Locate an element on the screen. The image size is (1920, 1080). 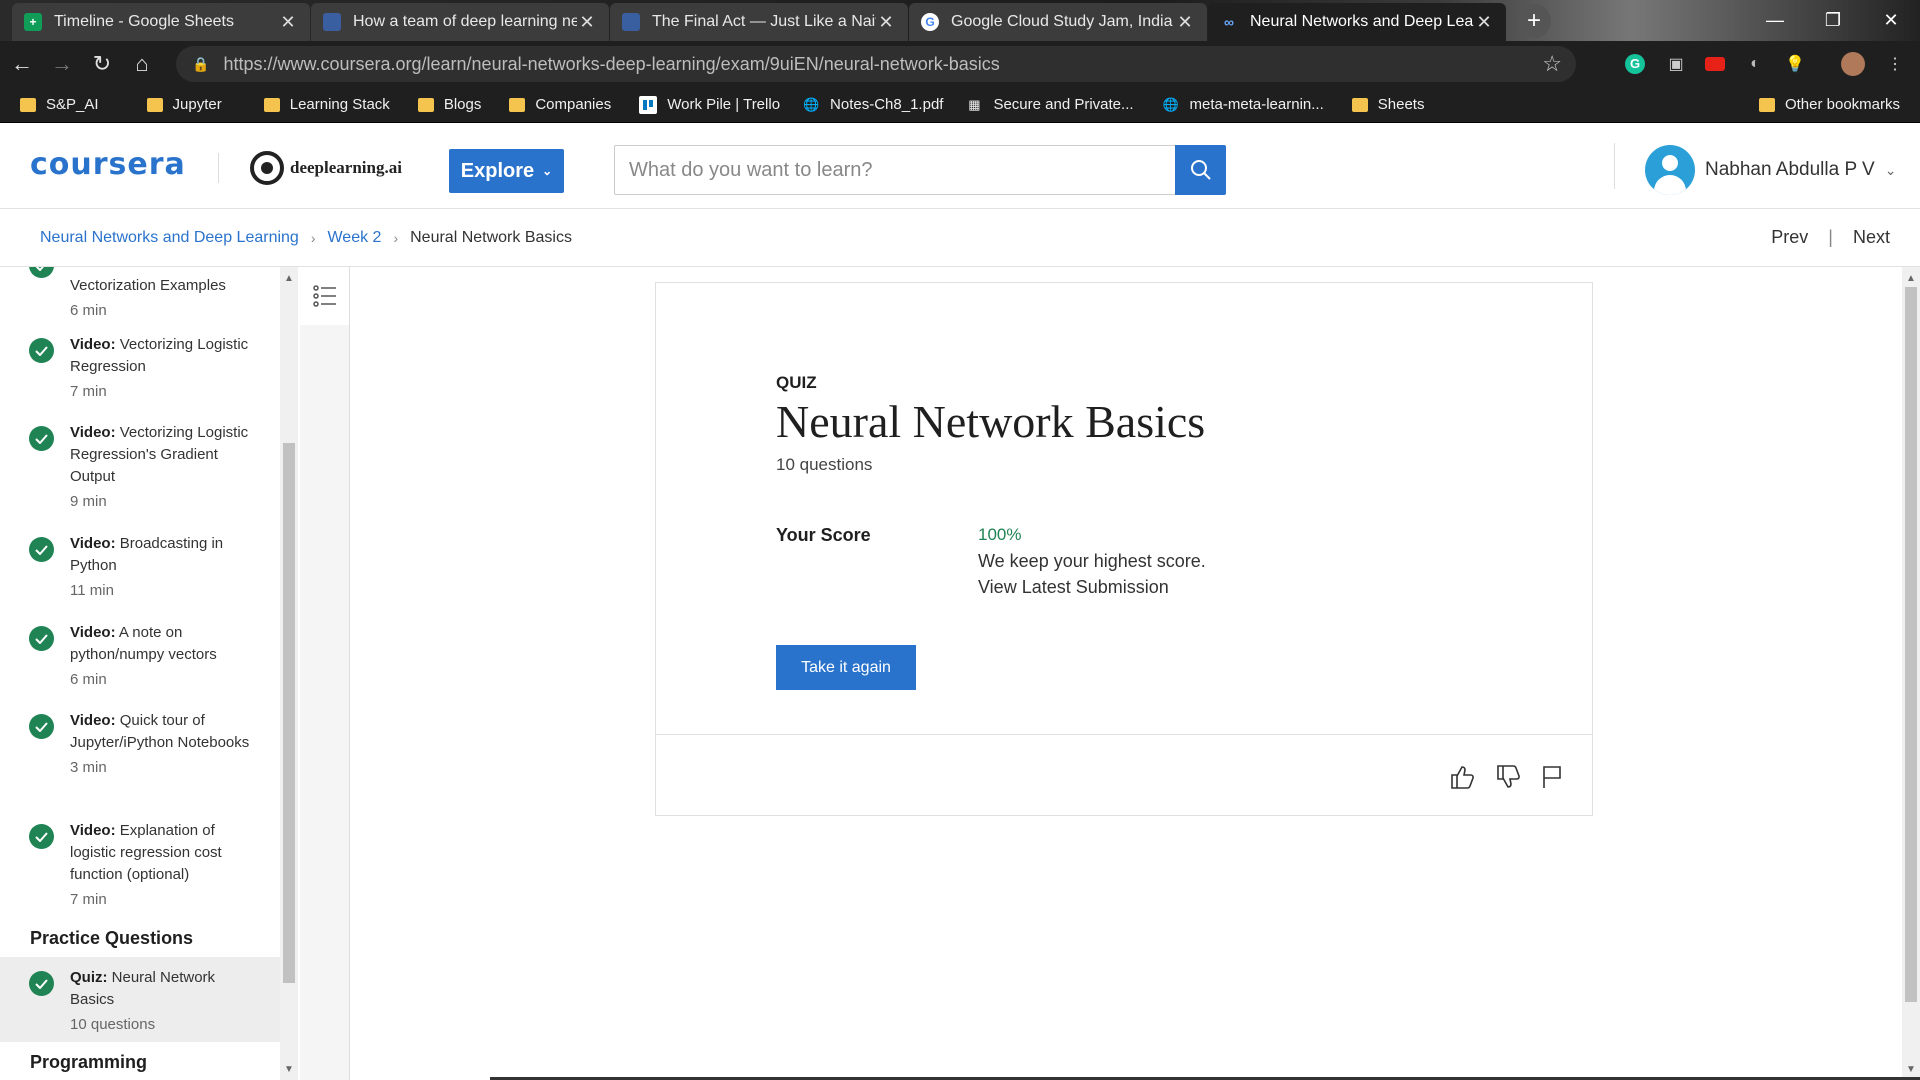
chevron-down-icon: ⌄ is located at coordinates (547, 171).